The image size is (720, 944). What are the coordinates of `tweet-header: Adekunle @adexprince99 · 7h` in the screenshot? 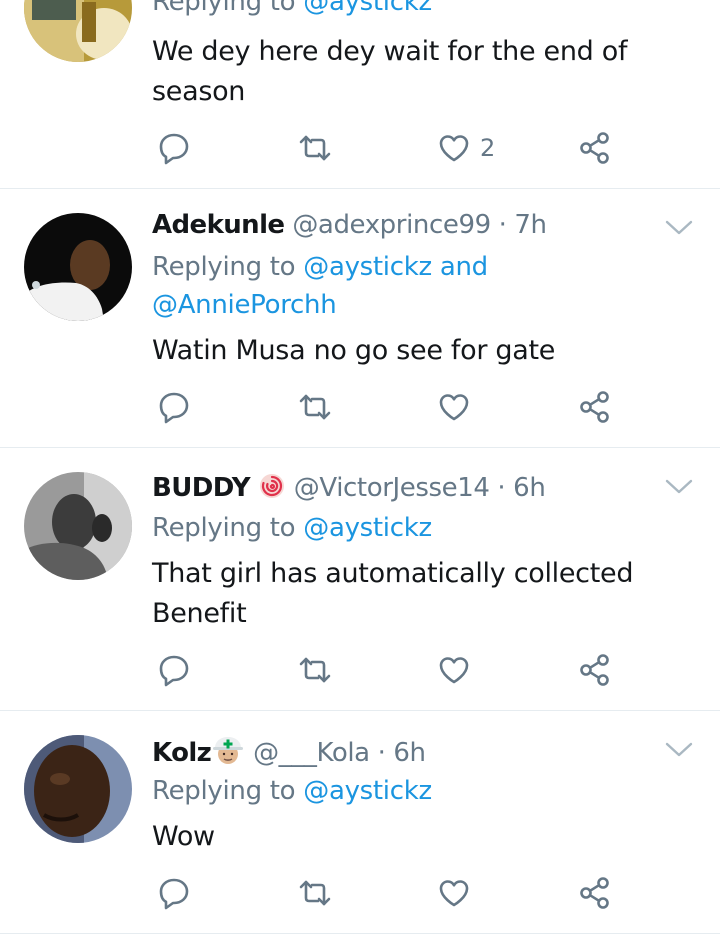 It's located at (349, 225).